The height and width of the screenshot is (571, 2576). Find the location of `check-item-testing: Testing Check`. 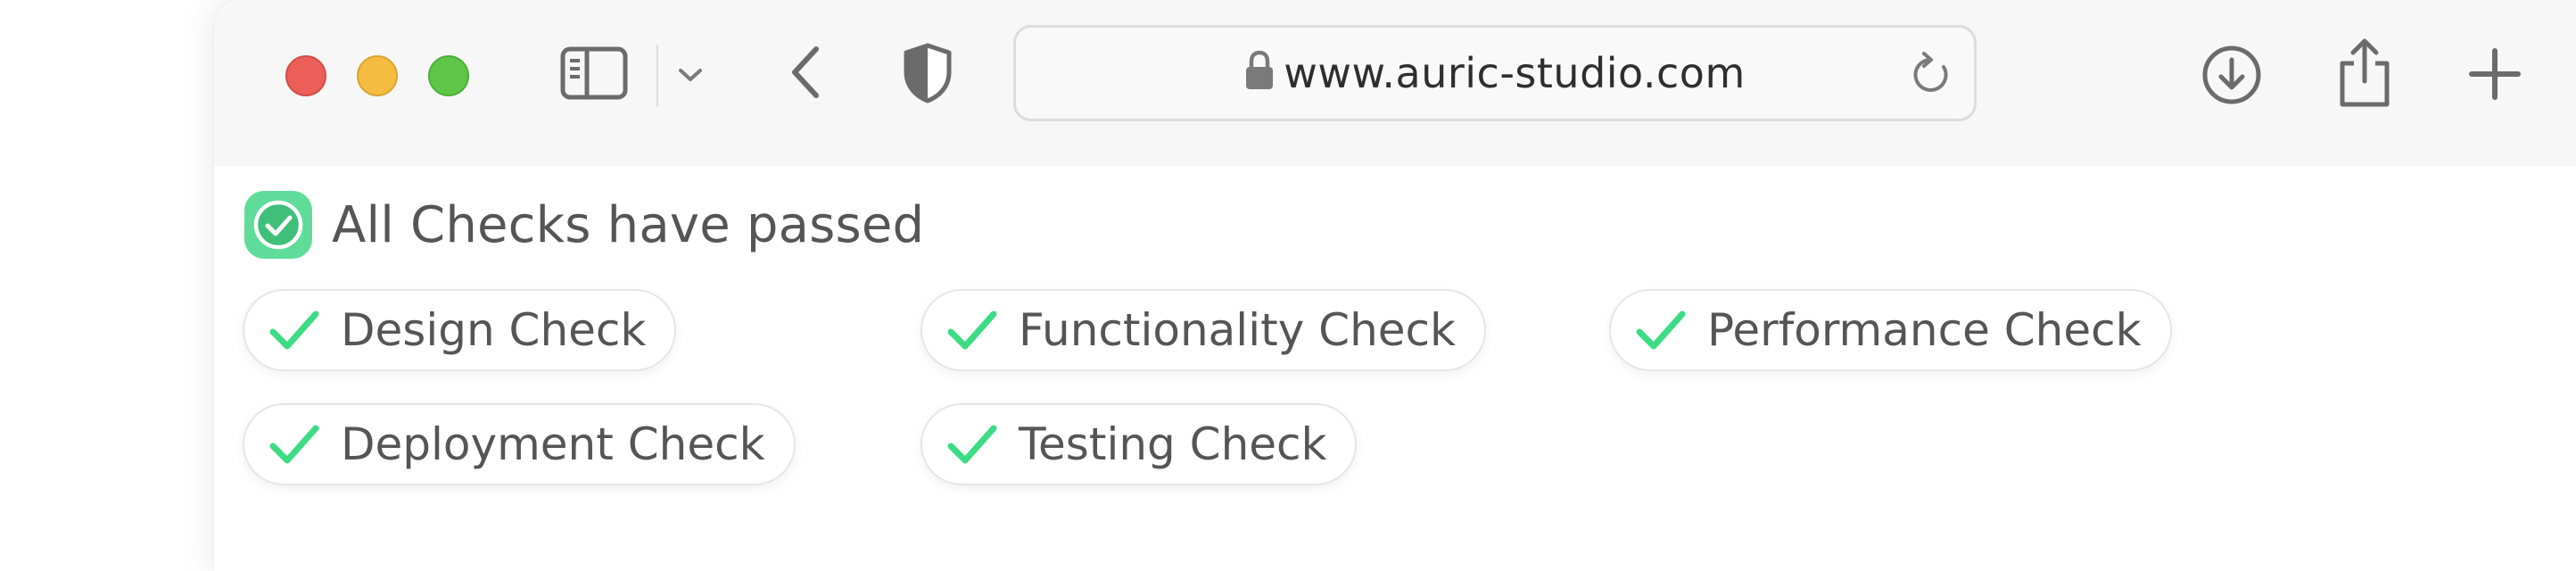

check-item-testing: Testing Check is located at coordinates (1139, 444).